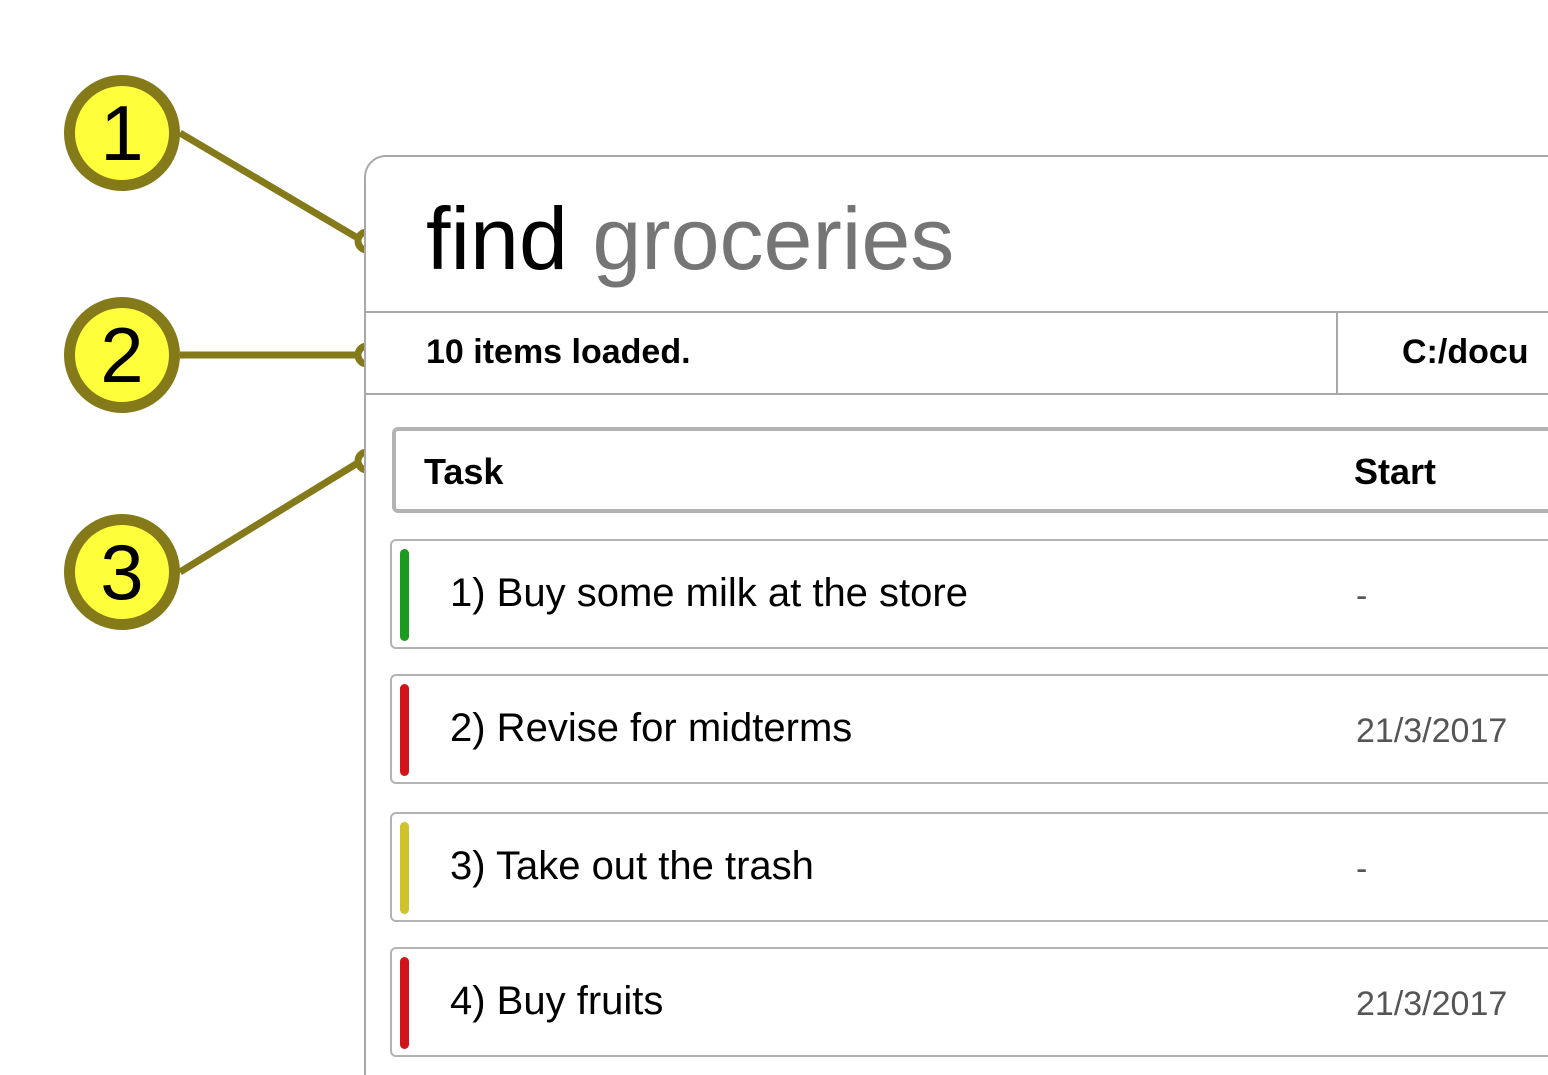 This screenshot has height=1075, width=1548. What do you see at coordinates (1465, 352) in the screenshot?
I see `file-path: C:/docu` at bounding box center [1465, 352].